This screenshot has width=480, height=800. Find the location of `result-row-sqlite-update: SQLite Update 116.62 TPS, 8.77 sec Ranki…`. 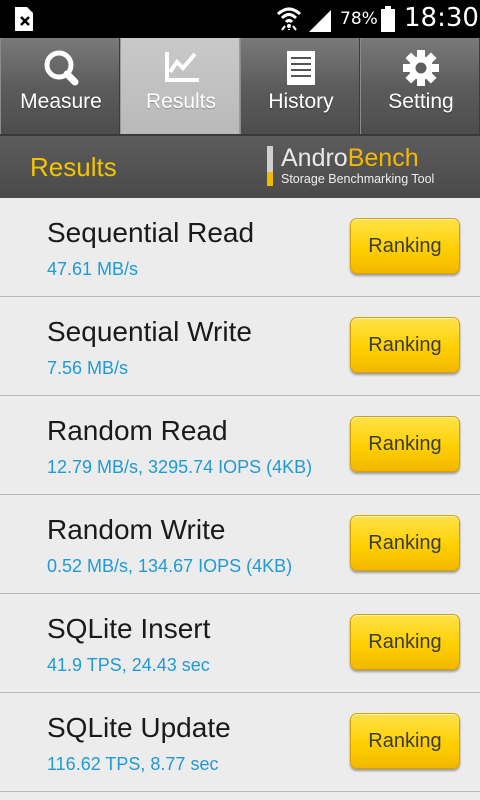

result-row-sqlite-update: SQLite Update 116.62 TPS, 8.77 sec Ranki… is located at coordinates (240, 742).